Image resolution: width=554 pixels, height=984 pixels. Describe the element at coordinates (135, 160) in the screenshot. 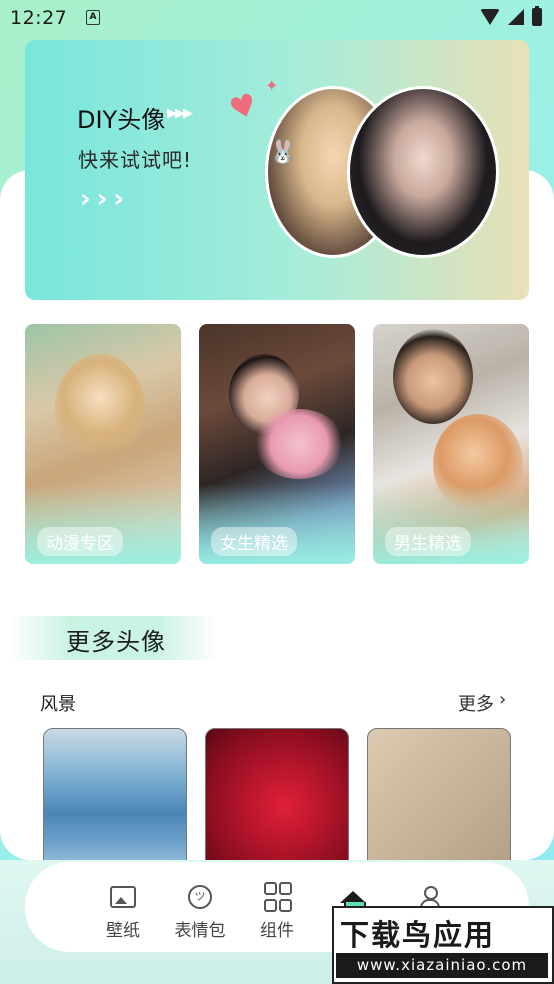

I see `banner-subtitle: 快来试试吧!` at that location.